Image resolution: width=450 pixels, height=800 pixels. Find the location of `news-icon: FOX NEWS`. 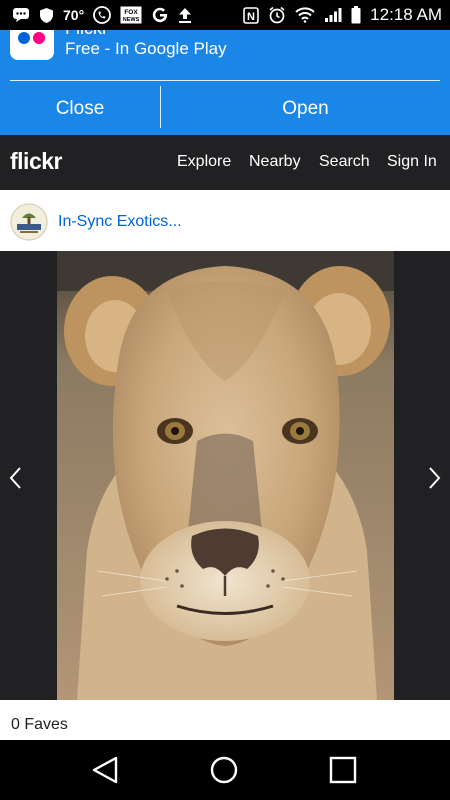

news-icon: FOX NEWS is located at coordinates (131, 15).